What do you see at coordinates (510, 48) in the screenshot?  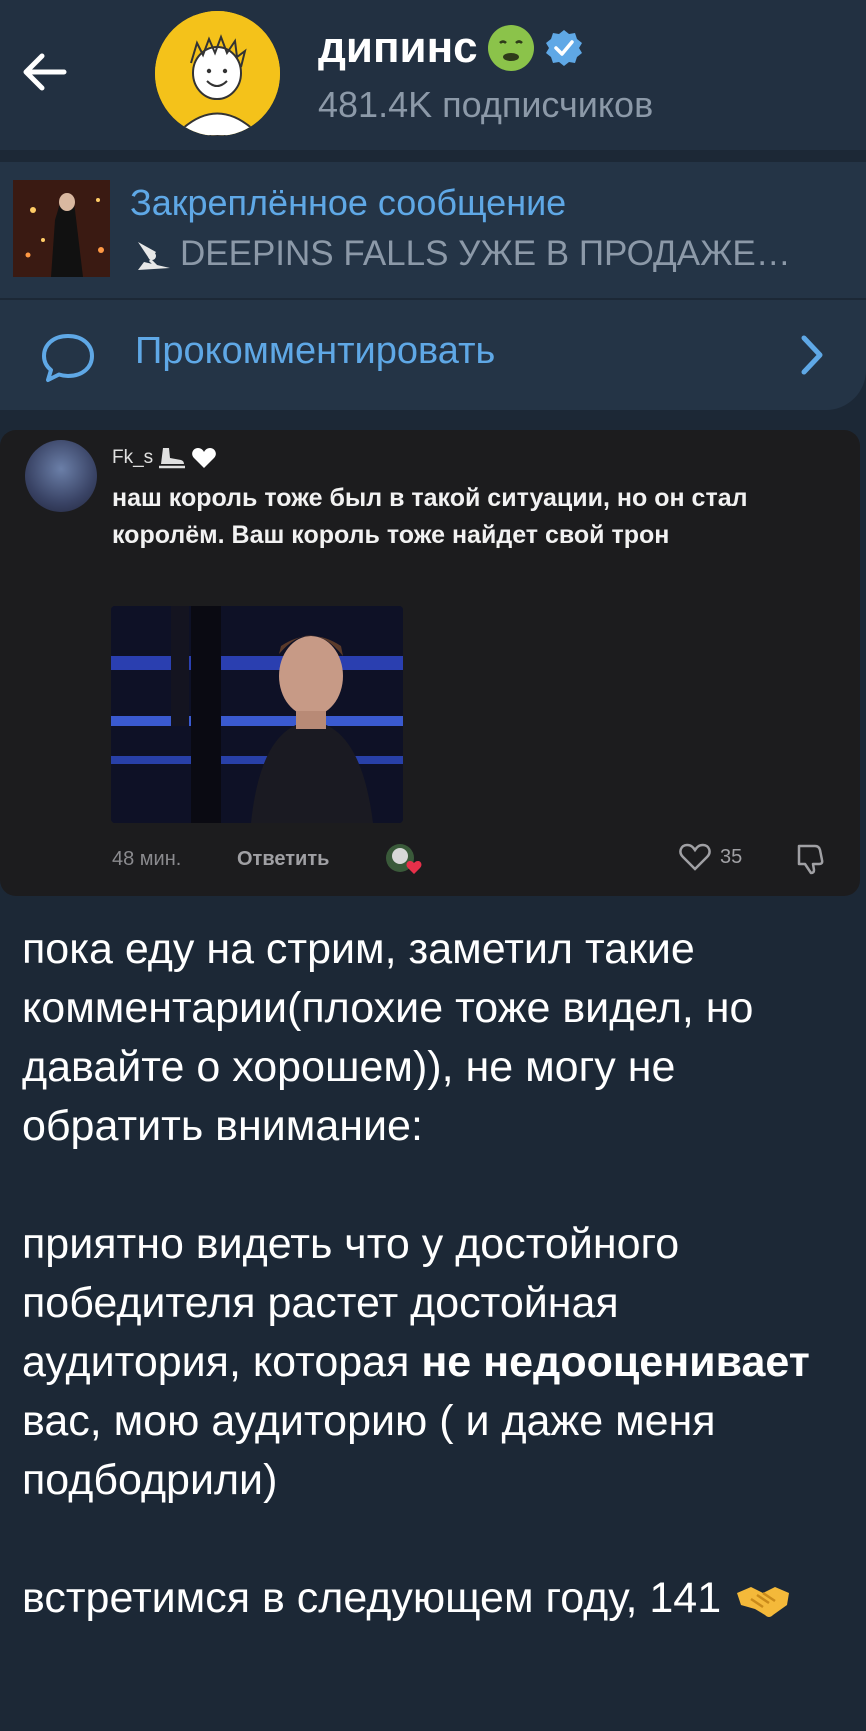 I see `nauseated-face-emoji` at bounding box center [510, 48].